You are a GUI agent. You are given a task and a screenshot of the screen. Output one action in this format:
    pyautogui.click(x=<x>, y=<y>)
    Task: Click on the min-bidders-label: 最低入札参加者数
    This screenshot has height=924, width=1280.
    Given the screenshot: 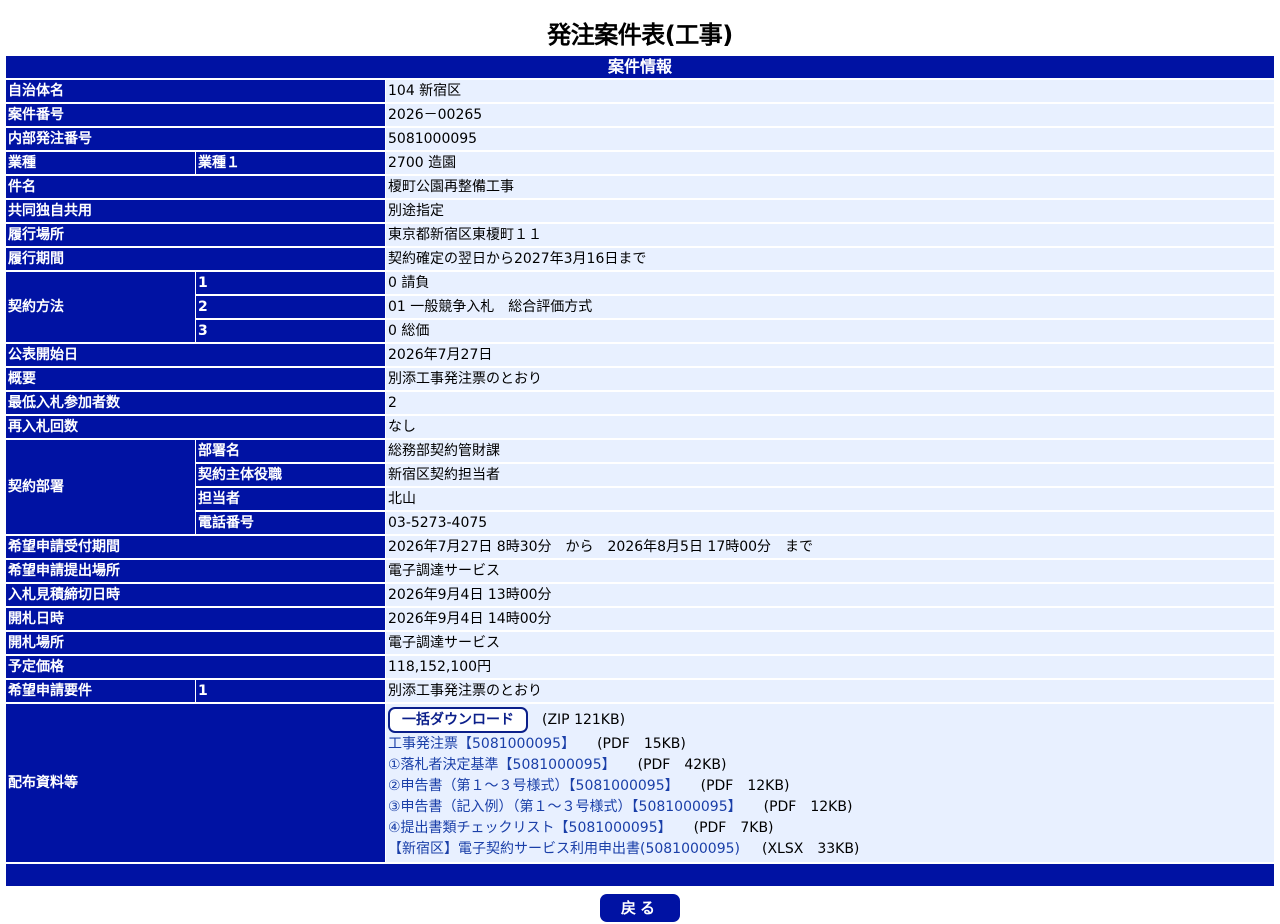 What is the action you would take?
    pyautogui.click(x=196, y=403)
    